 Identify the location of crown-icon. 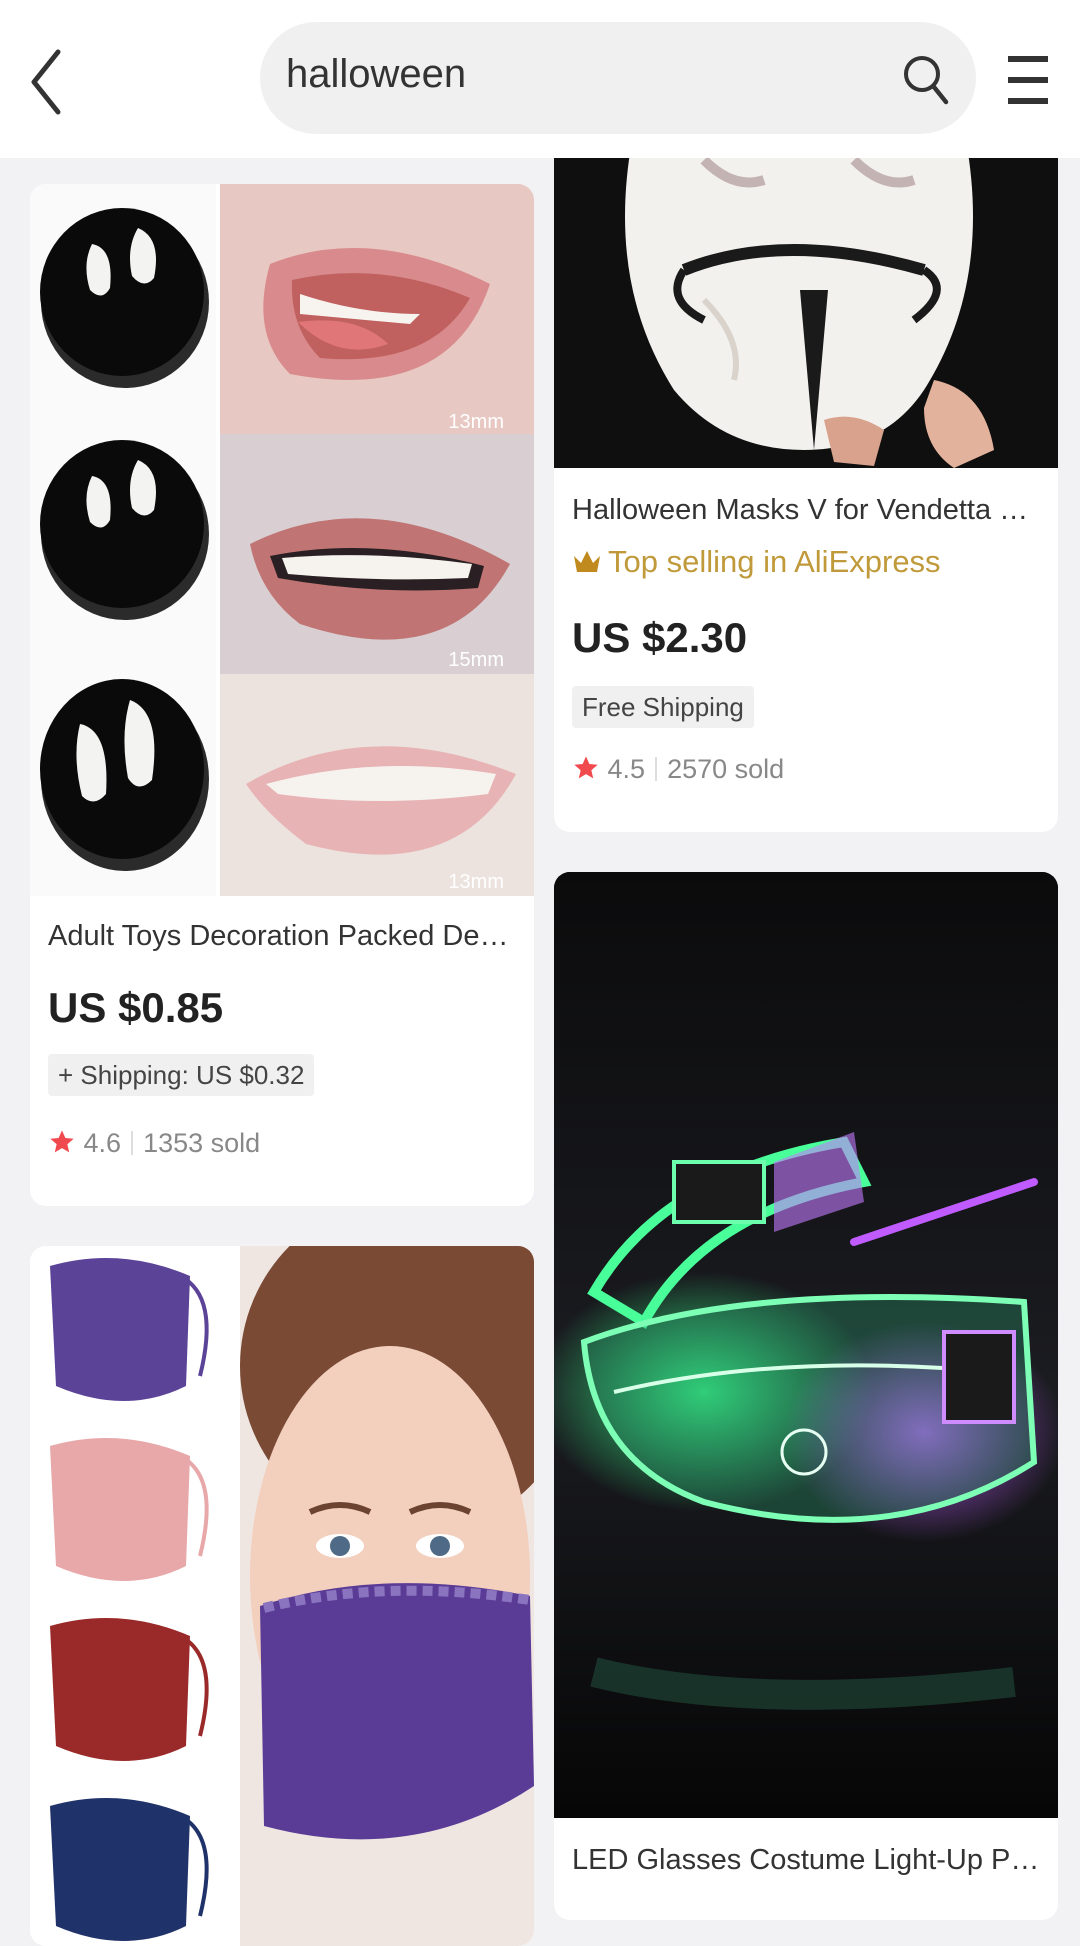
(587, 561).